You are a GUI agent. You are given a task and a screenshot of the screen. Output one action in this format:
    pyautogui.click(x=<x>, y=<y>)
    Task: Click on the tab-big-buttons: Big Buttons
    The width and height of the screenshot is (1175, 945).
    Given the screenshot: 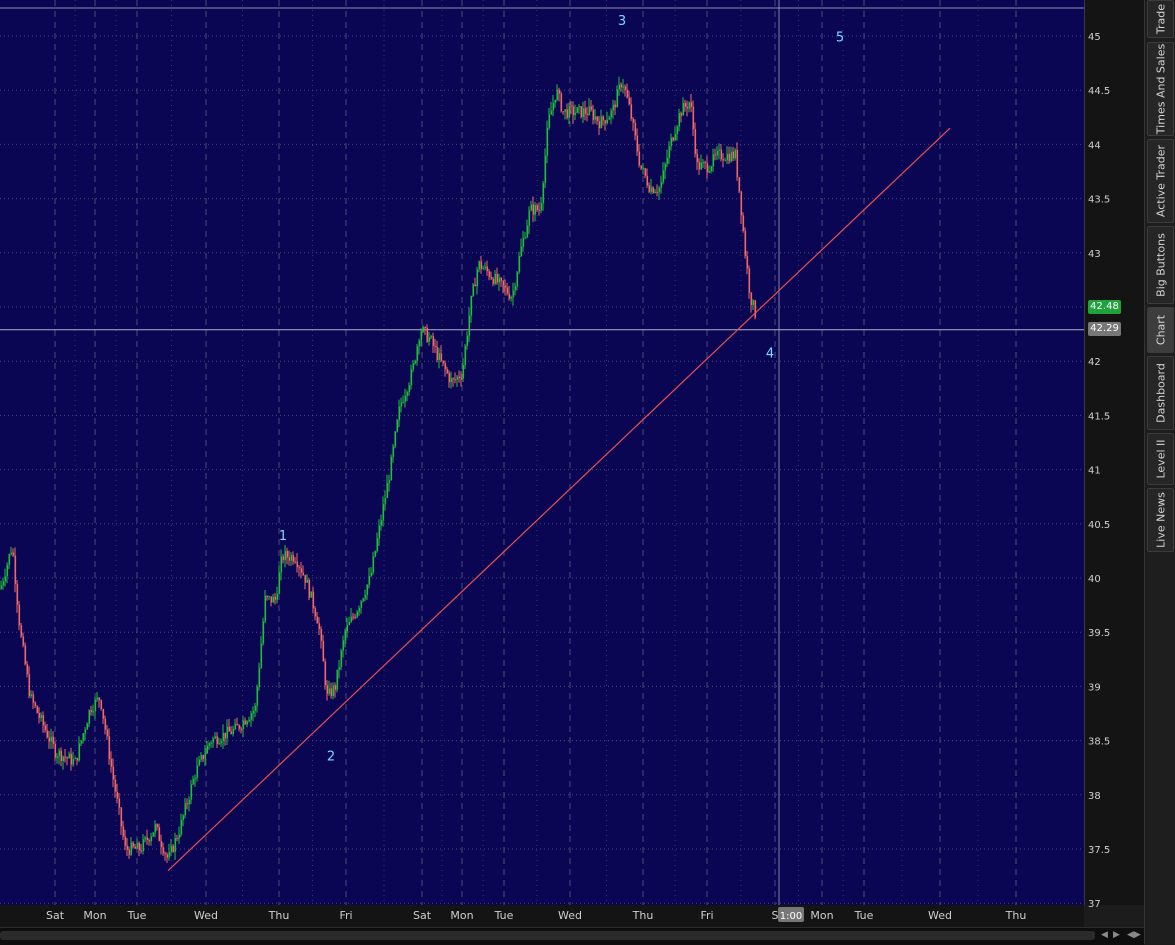 What is the action you would take?
    pyautogui.click(x=1160, y=265)
    